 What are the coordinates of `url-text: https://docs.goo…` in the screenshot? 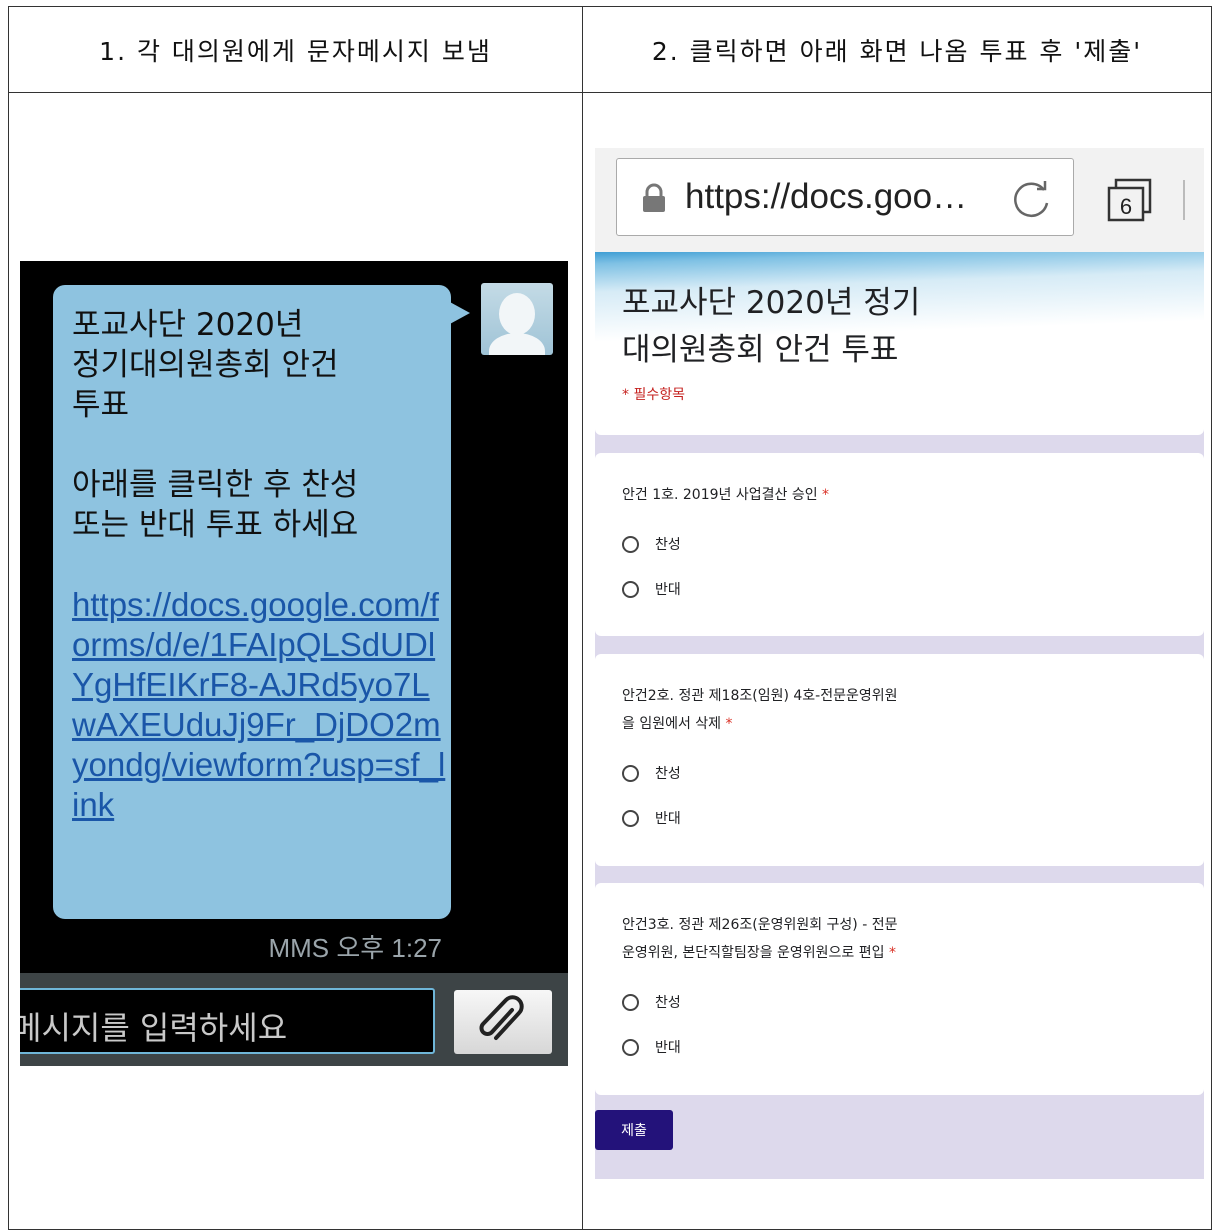 It's located at (826, 196).